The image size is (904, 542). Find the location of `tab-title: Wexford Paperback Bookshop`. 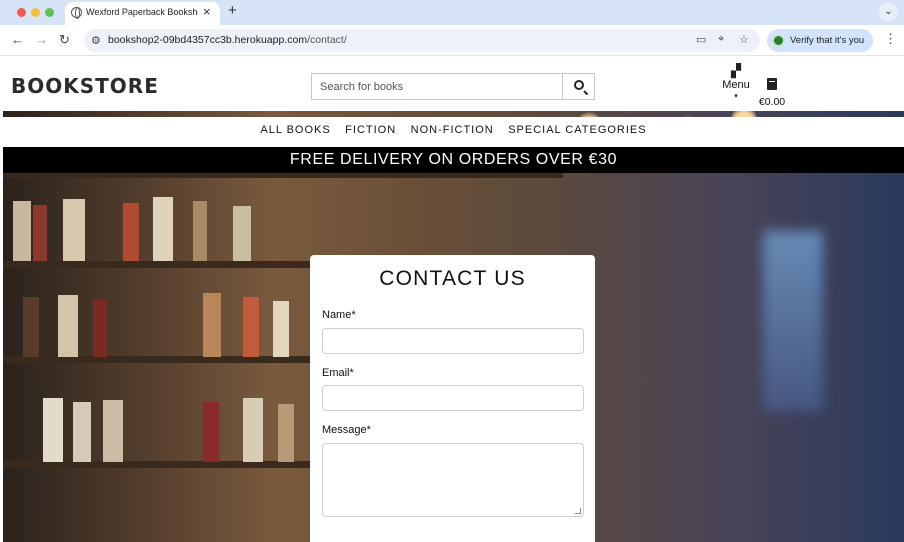

tab-title: Wexford Paperback Bookshop is located at coordinates (142, 12).